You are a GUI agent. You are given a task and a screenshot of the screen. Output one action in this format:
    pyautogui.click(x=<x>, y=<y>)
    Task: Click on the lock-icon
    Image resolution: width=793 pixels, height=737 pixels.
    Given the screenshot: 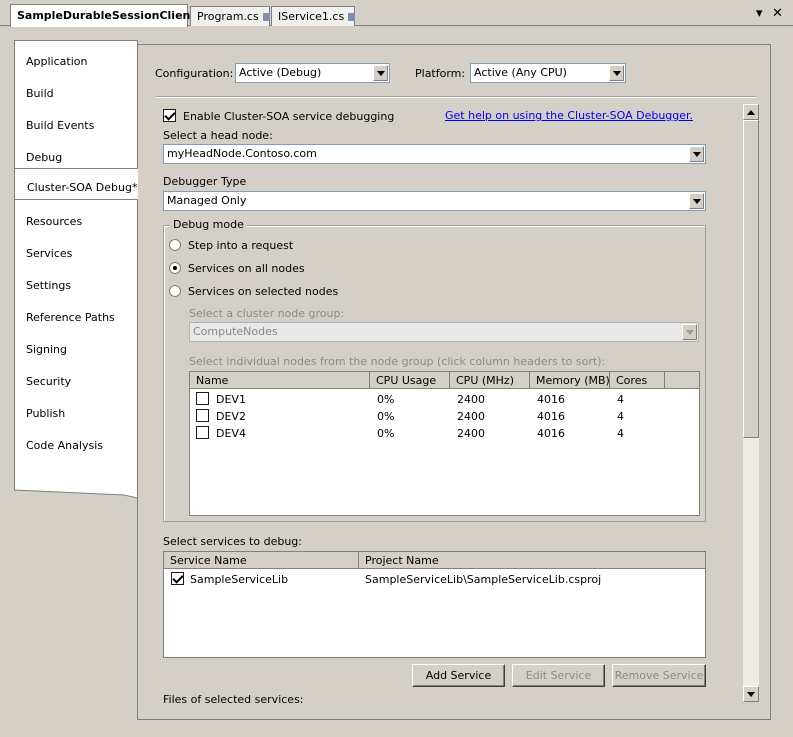 What is the action you would take?
    pyautogui.click(x=266, y=17)
    